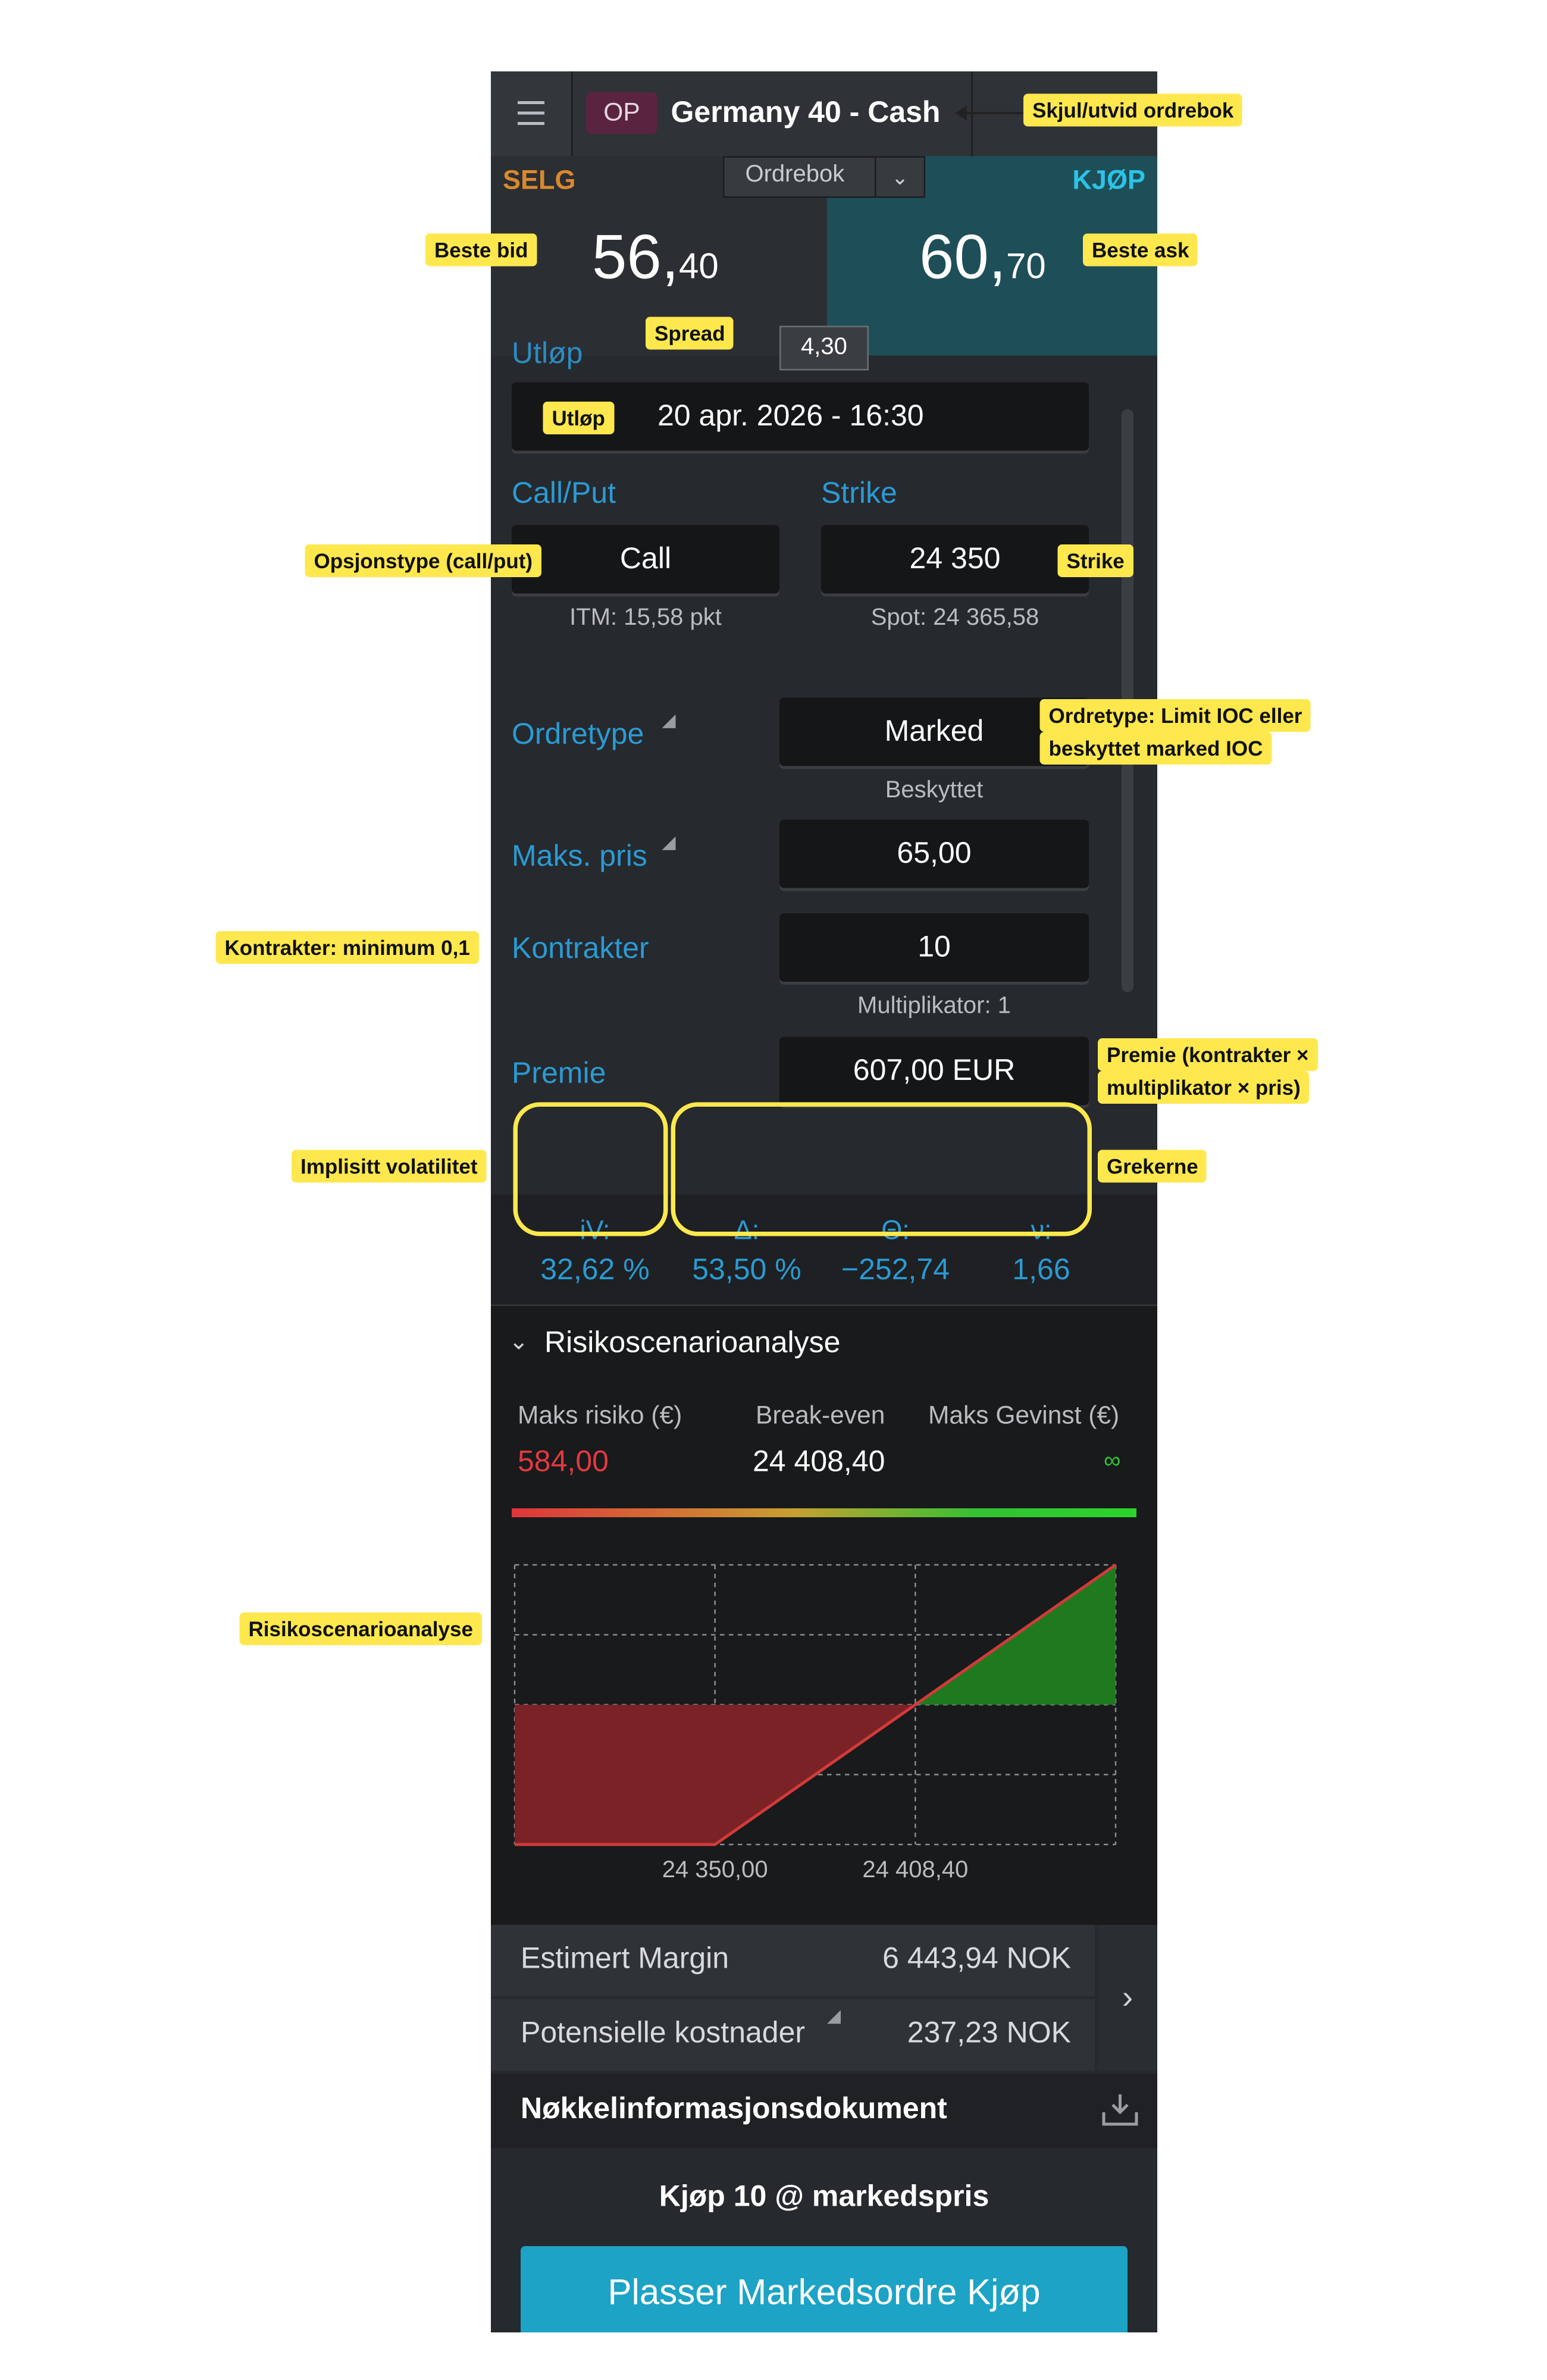  I want to click on multiplier-info: Multiplikator: 1, so click(934, 1006).